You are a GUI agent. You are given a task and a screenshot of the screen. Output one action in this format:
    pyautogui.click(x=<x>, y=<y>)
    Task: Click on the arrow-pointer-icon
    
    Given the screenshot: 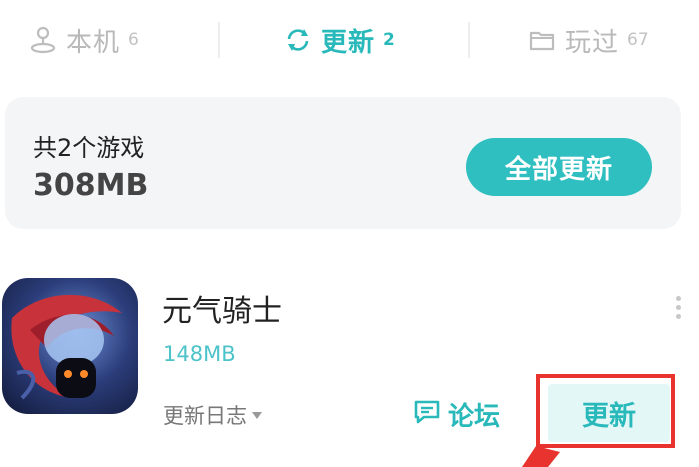 What is the action you would take?
    pyautogui.click(x=538, y=456)
    